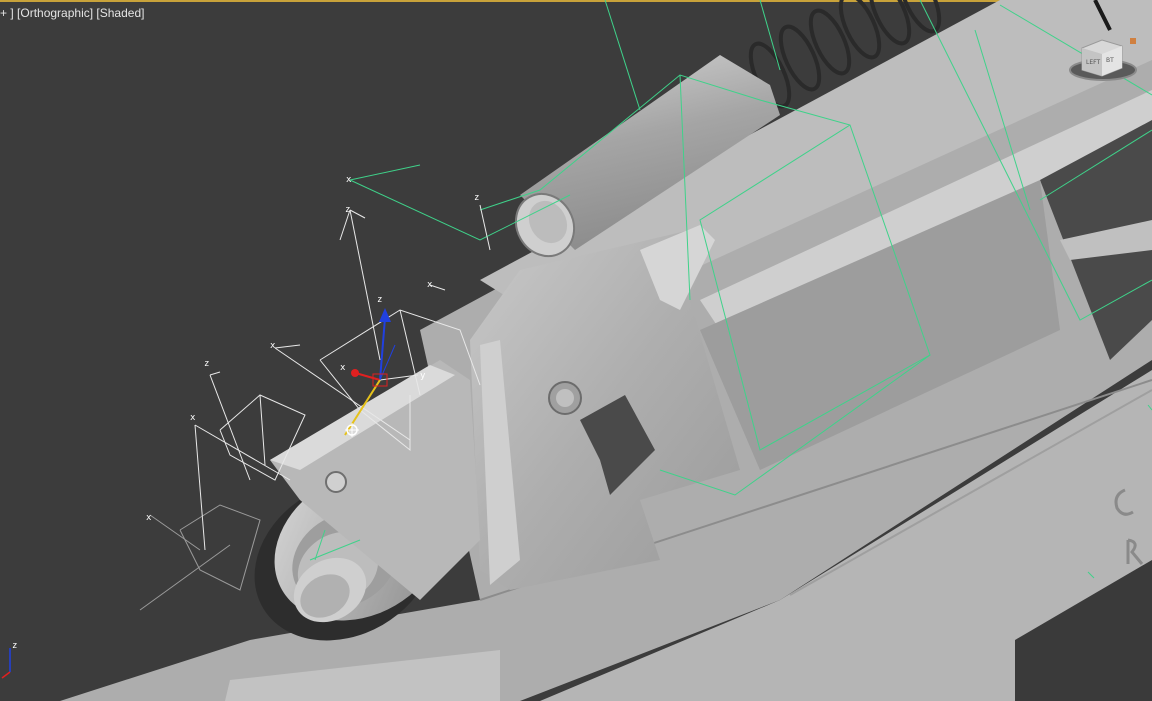 The image size is (1152, 701). What do you see at coordinates (385, 315) in the screenshot?
I see `gizmo-z-arrow` at bounding box center [385, 315].